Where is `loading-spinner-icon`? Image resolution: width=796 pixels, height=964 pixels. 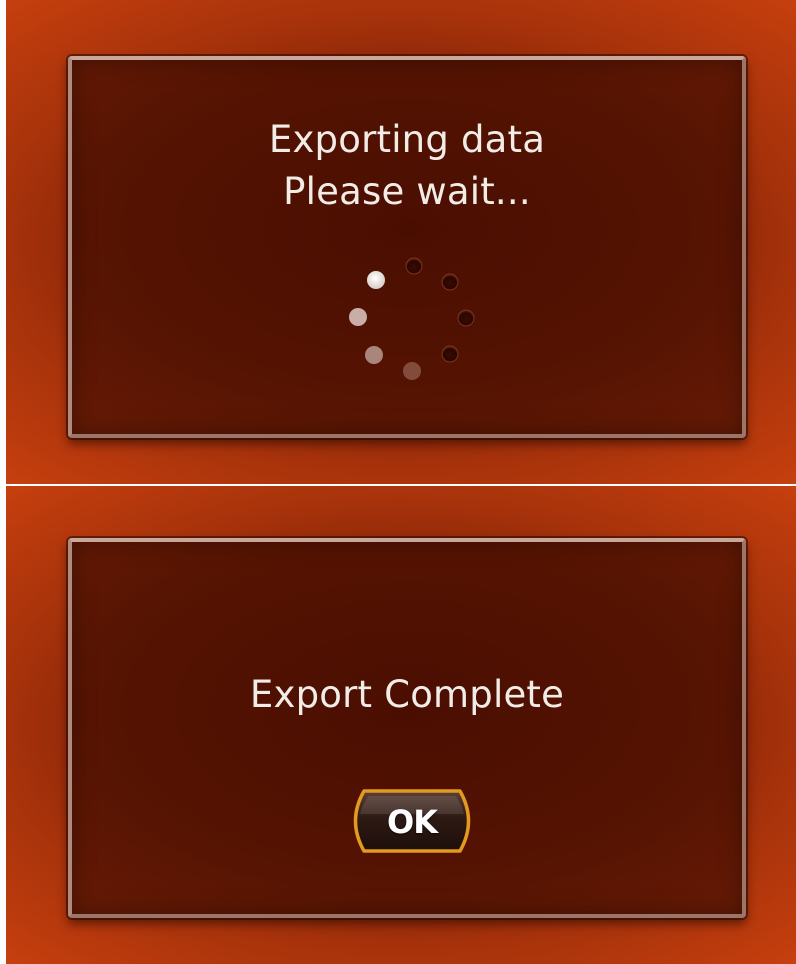 loading-spinner-icon is located at coordinates (412, 318).